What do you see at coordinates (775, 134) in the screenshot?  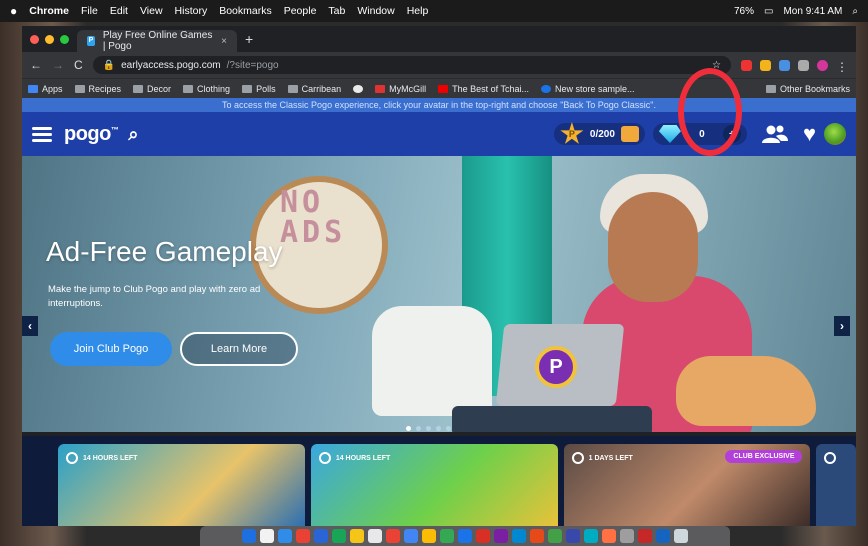 I see `friends-icon` at bounding box center [775, 134].